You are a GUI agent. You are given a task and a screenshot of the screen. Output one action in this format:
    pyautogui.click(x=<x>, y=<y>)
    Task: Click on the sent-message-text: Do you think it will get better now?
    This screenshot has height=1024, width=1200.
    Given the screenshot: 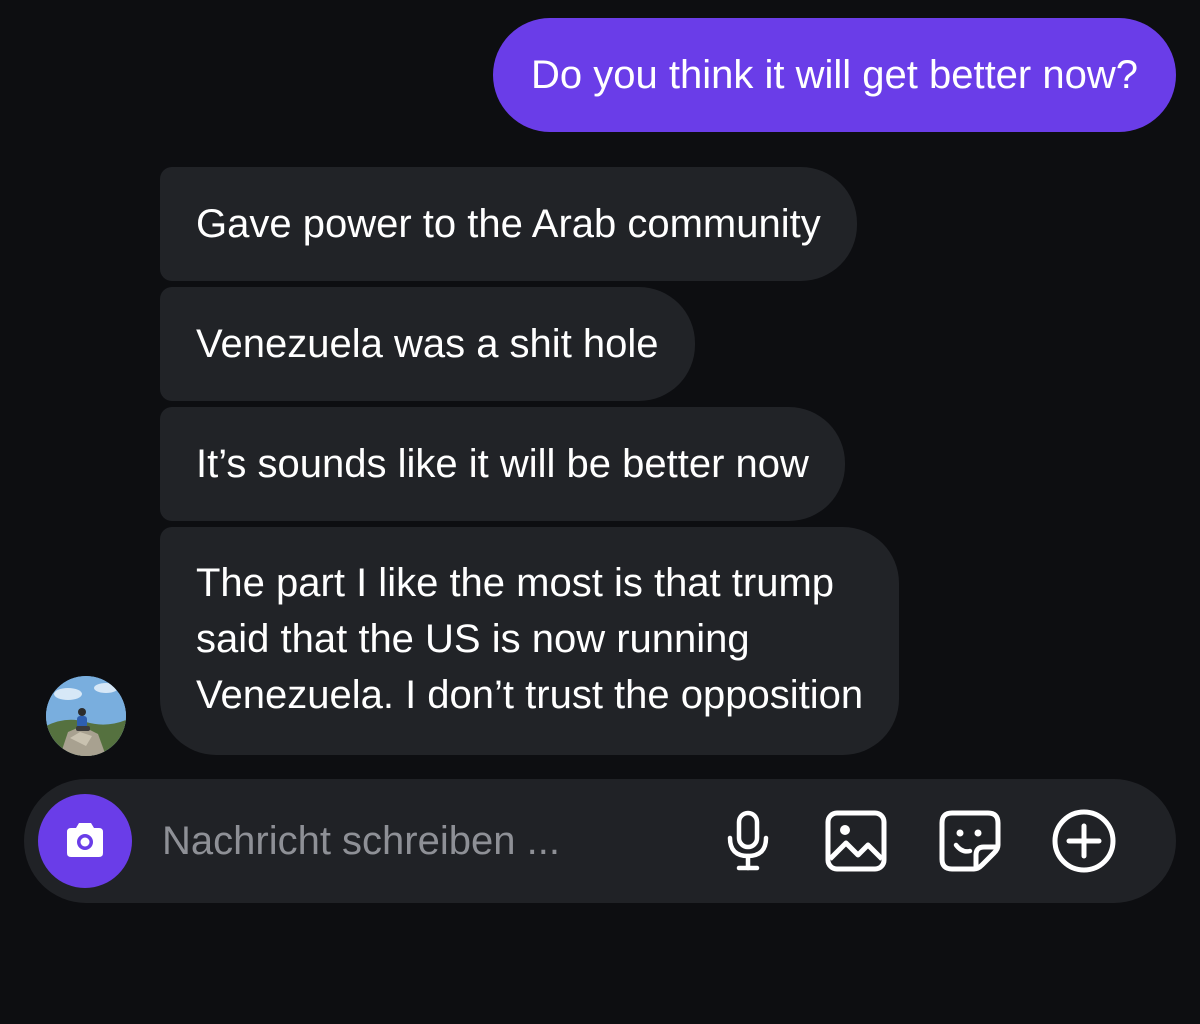 What is the action you would take?
    pyautogui.click(x=834, y=74)
    